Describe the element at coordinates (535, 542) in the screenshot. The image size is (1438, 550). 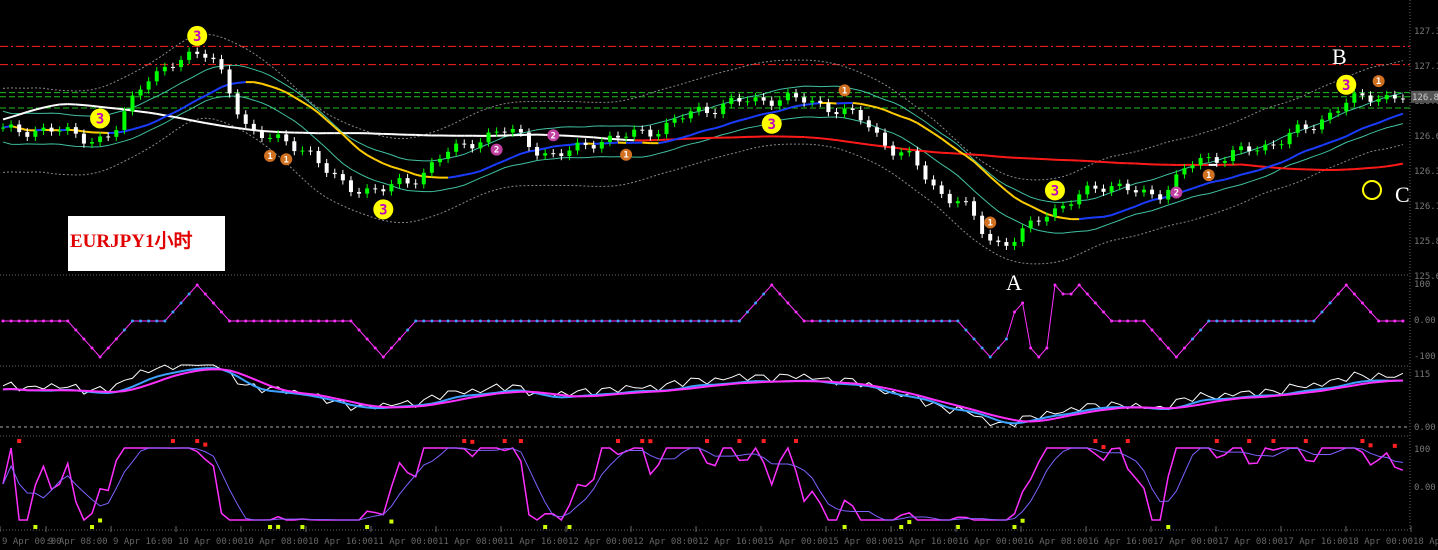
I see `time-label: 11 Apr 16:00` at that location.